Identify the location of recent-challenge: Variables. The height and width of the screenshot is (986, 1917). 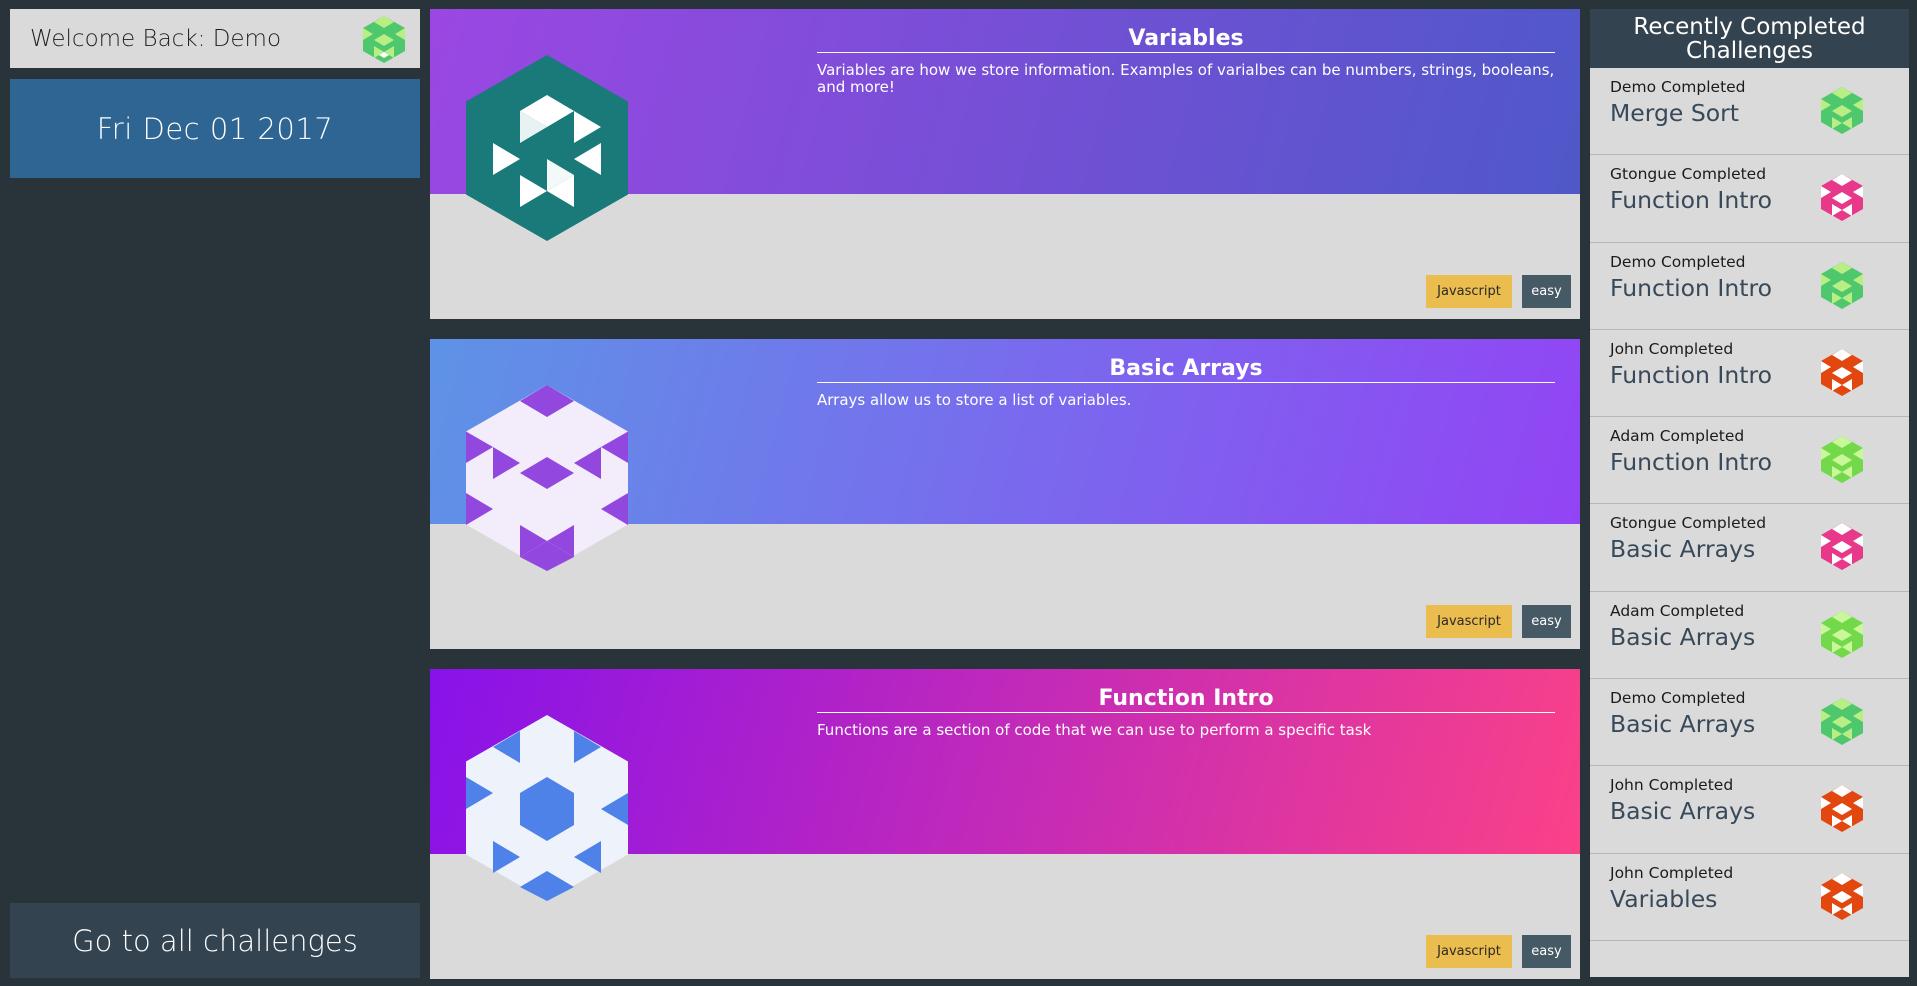
(1664, 898).